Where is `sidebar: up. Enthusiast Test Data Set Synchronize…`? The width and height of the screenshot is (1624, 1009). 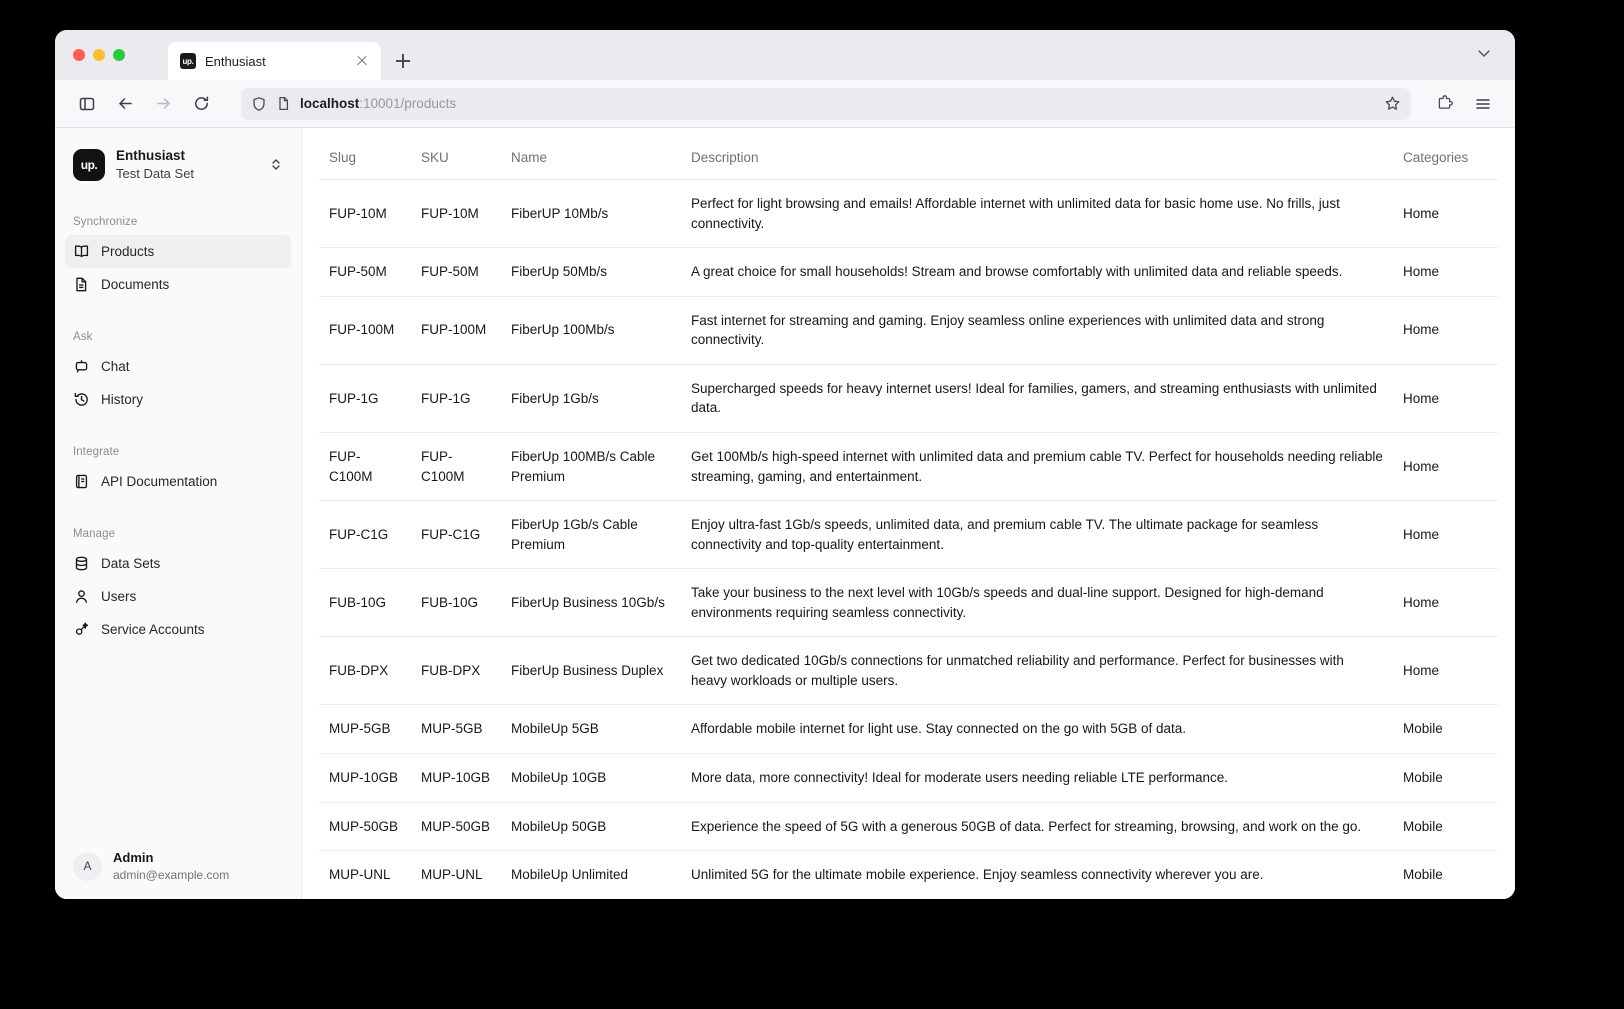 sidebar: up. Enthusiast Test Data Set Synchronize… is located at coordinates (178, 513).